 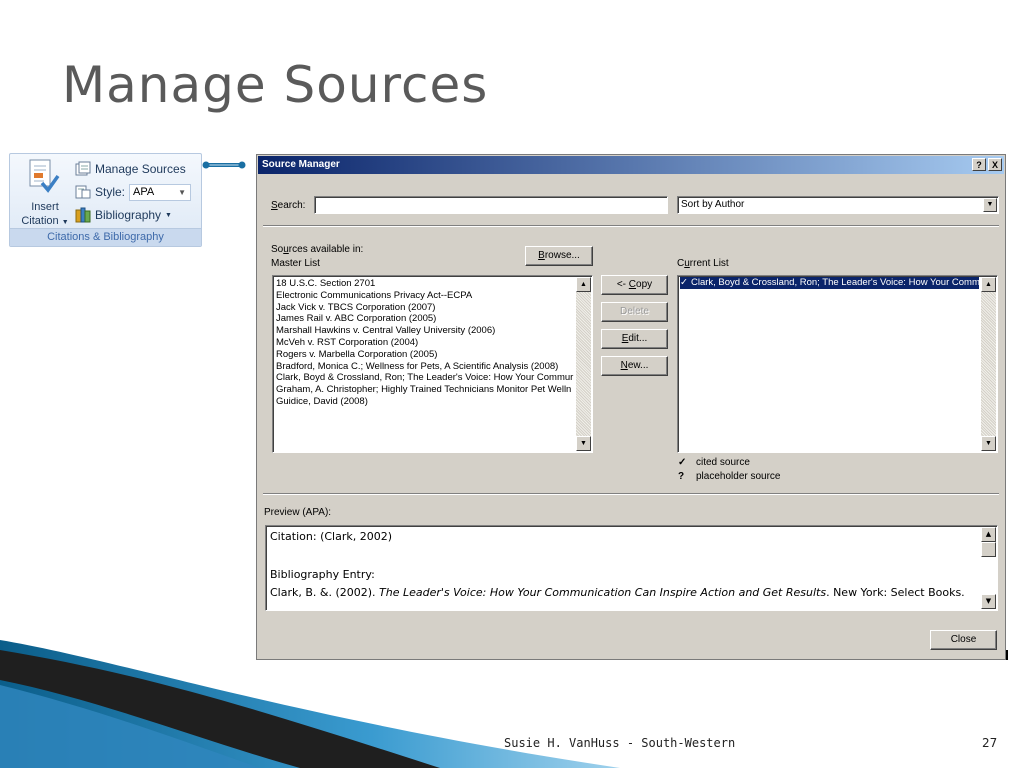 I want to click on scroll-thumb, so click(x=988, y=549).